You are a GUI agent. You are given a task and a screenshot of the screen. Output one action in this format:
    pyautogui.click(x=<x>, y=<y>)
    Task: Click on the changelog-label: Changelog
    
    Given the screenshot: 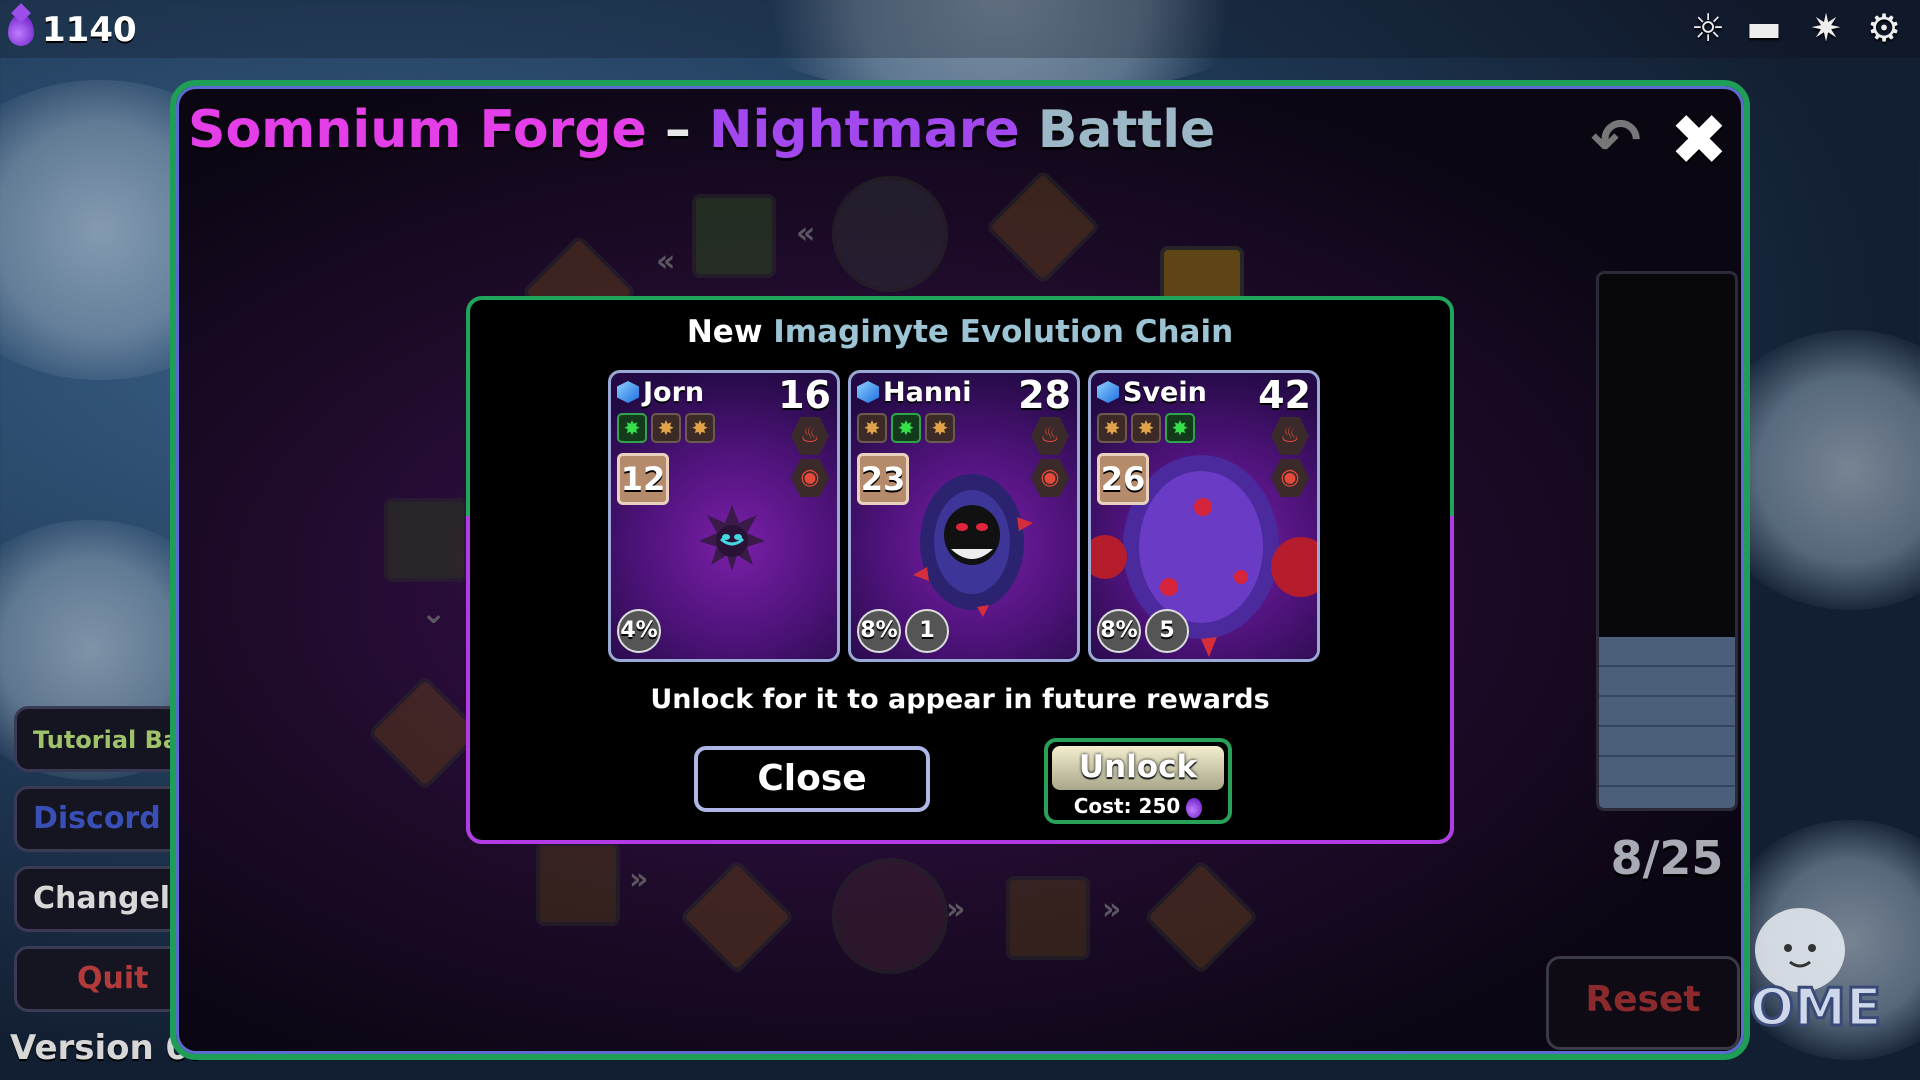 What is the action you would take?
    pyautogui.click(x=107, y=898)
    